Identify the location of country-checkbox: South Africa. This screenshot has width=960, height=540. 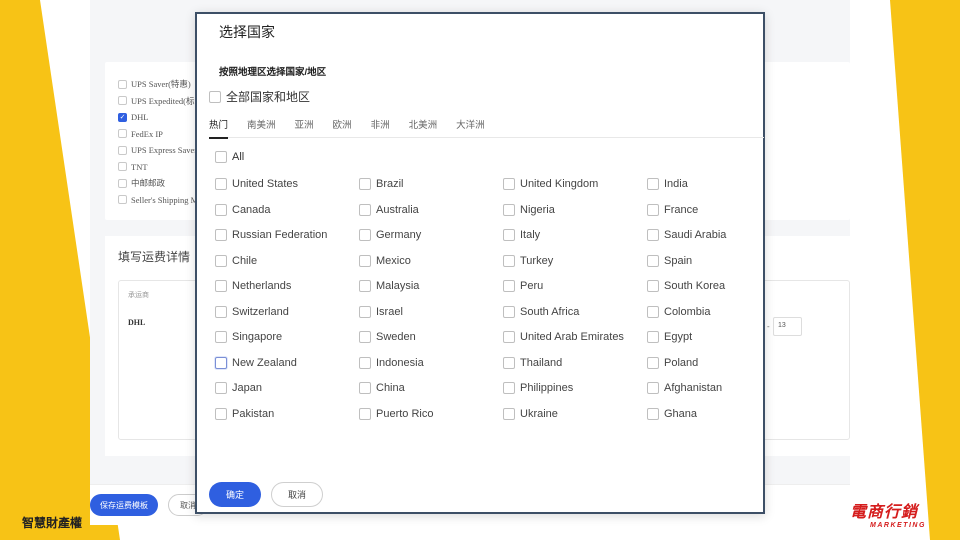
(575, 312).